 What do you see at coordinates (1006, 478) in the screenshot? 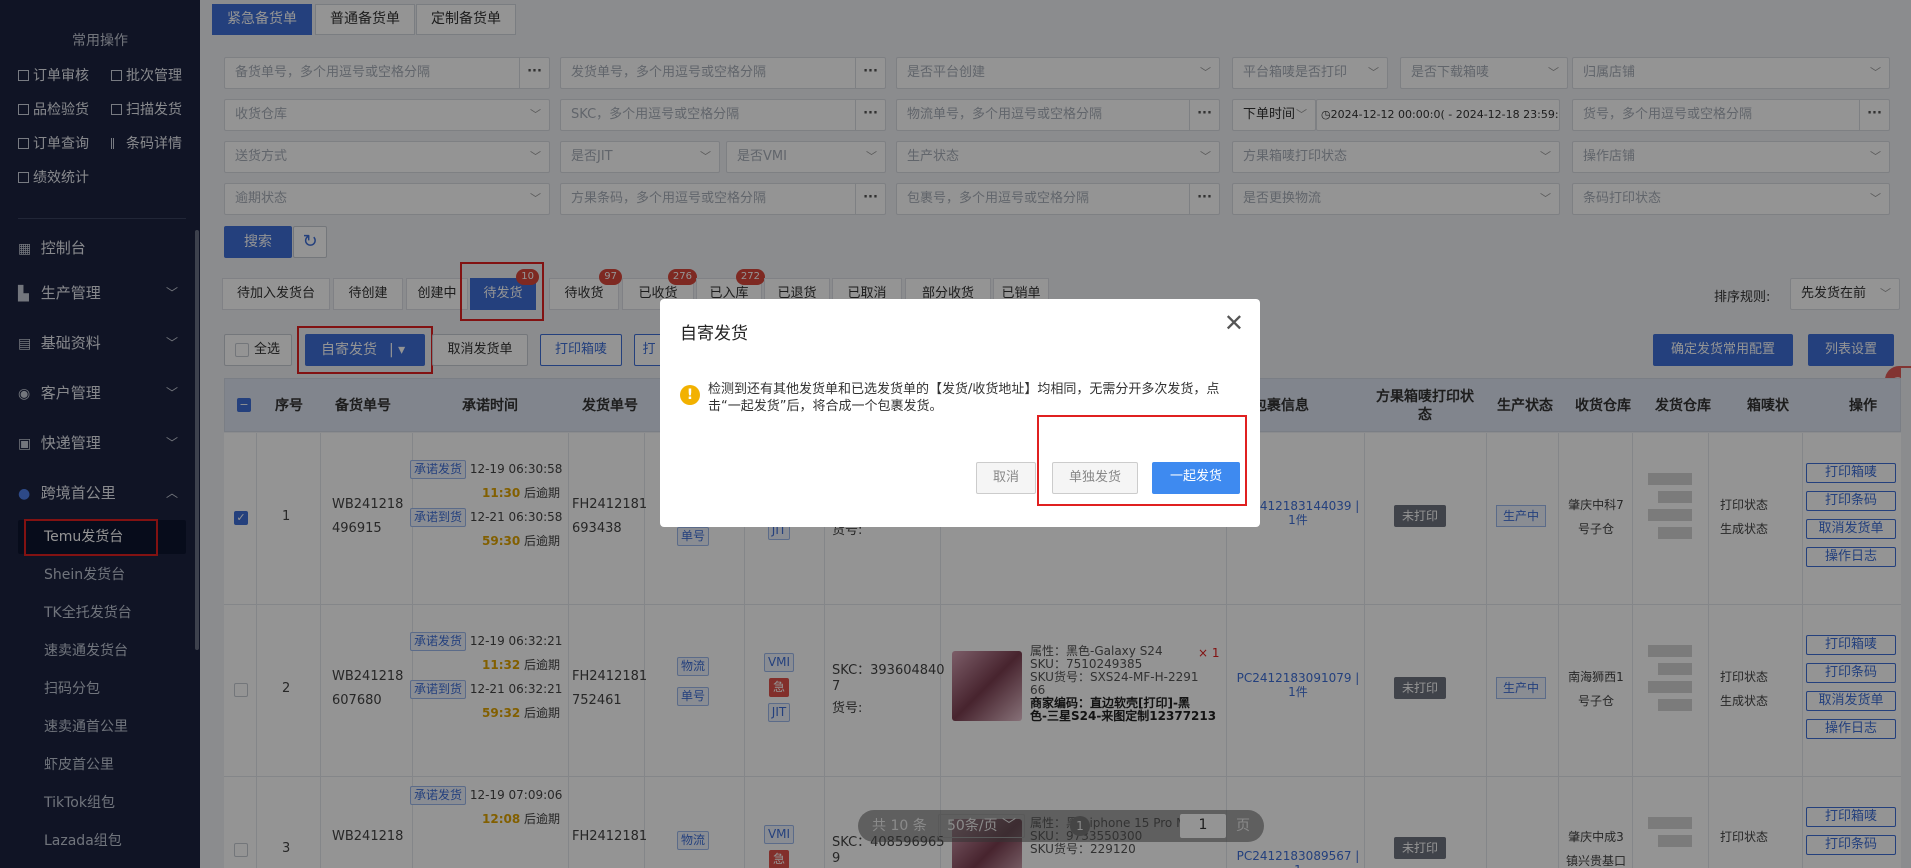
I see `cancel-button: 取消` at bounding box center [1006, 478].